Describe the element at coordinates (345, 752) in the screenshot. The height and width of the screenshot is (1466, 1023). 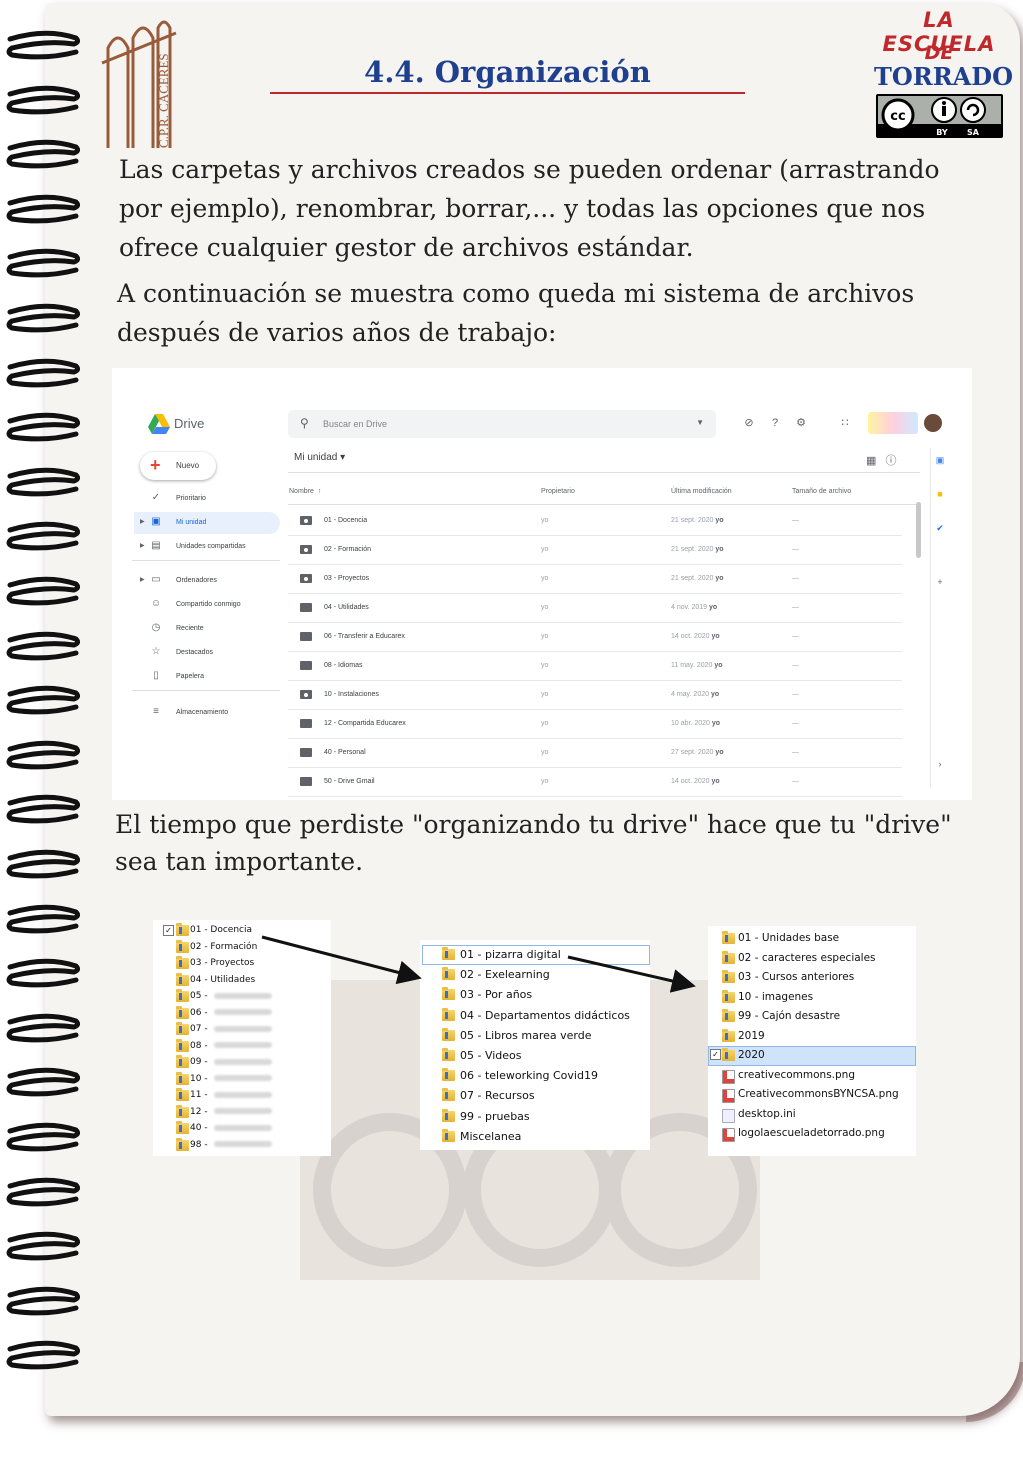
I see `file-name: 40 - Personal` at that location.